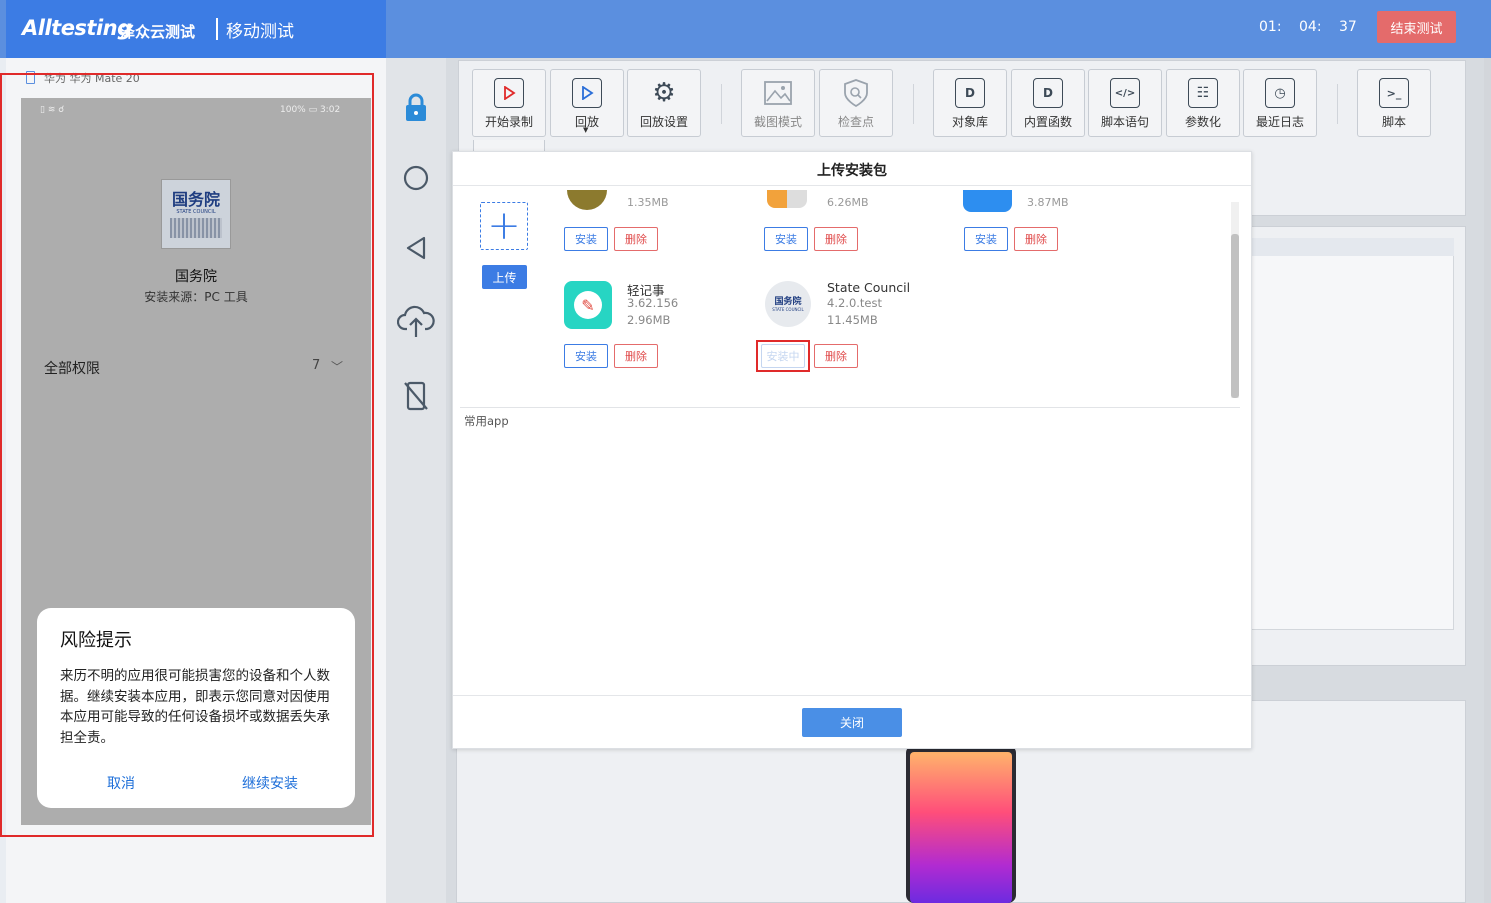 The height and width of the screenshot is (903, 1491). I want to click on modal-scrollbar-thumb, so click(1235, 316).